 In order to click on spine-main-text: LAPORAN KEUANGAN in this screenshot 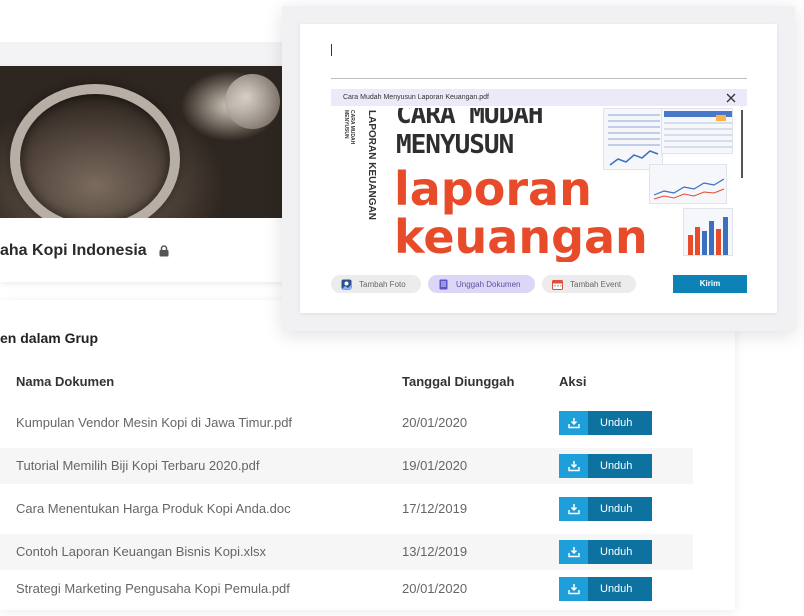, I will do `click(371, 165)`.